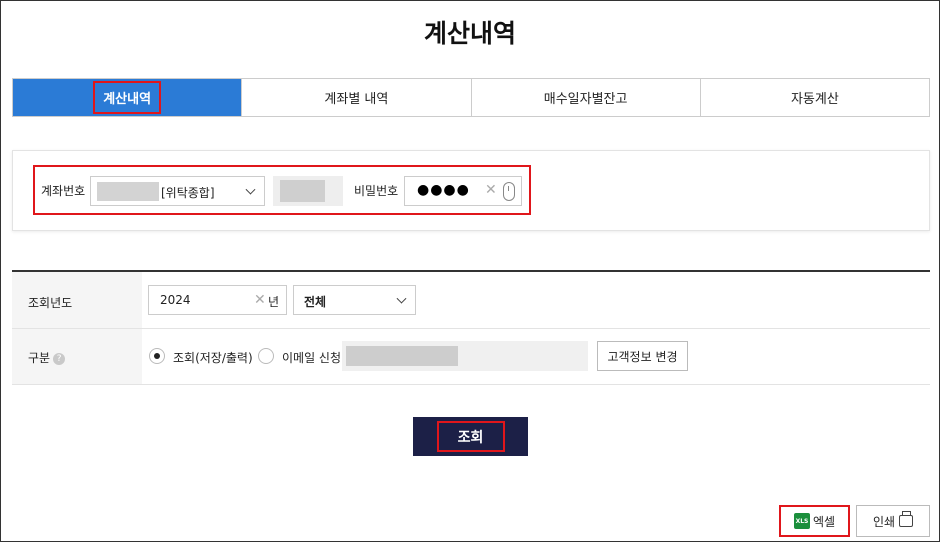 This screenshot has height=542, width=940. Describe the element at coordinates (509, 191) in the screenshot. I see `mouse-icon` at that location.